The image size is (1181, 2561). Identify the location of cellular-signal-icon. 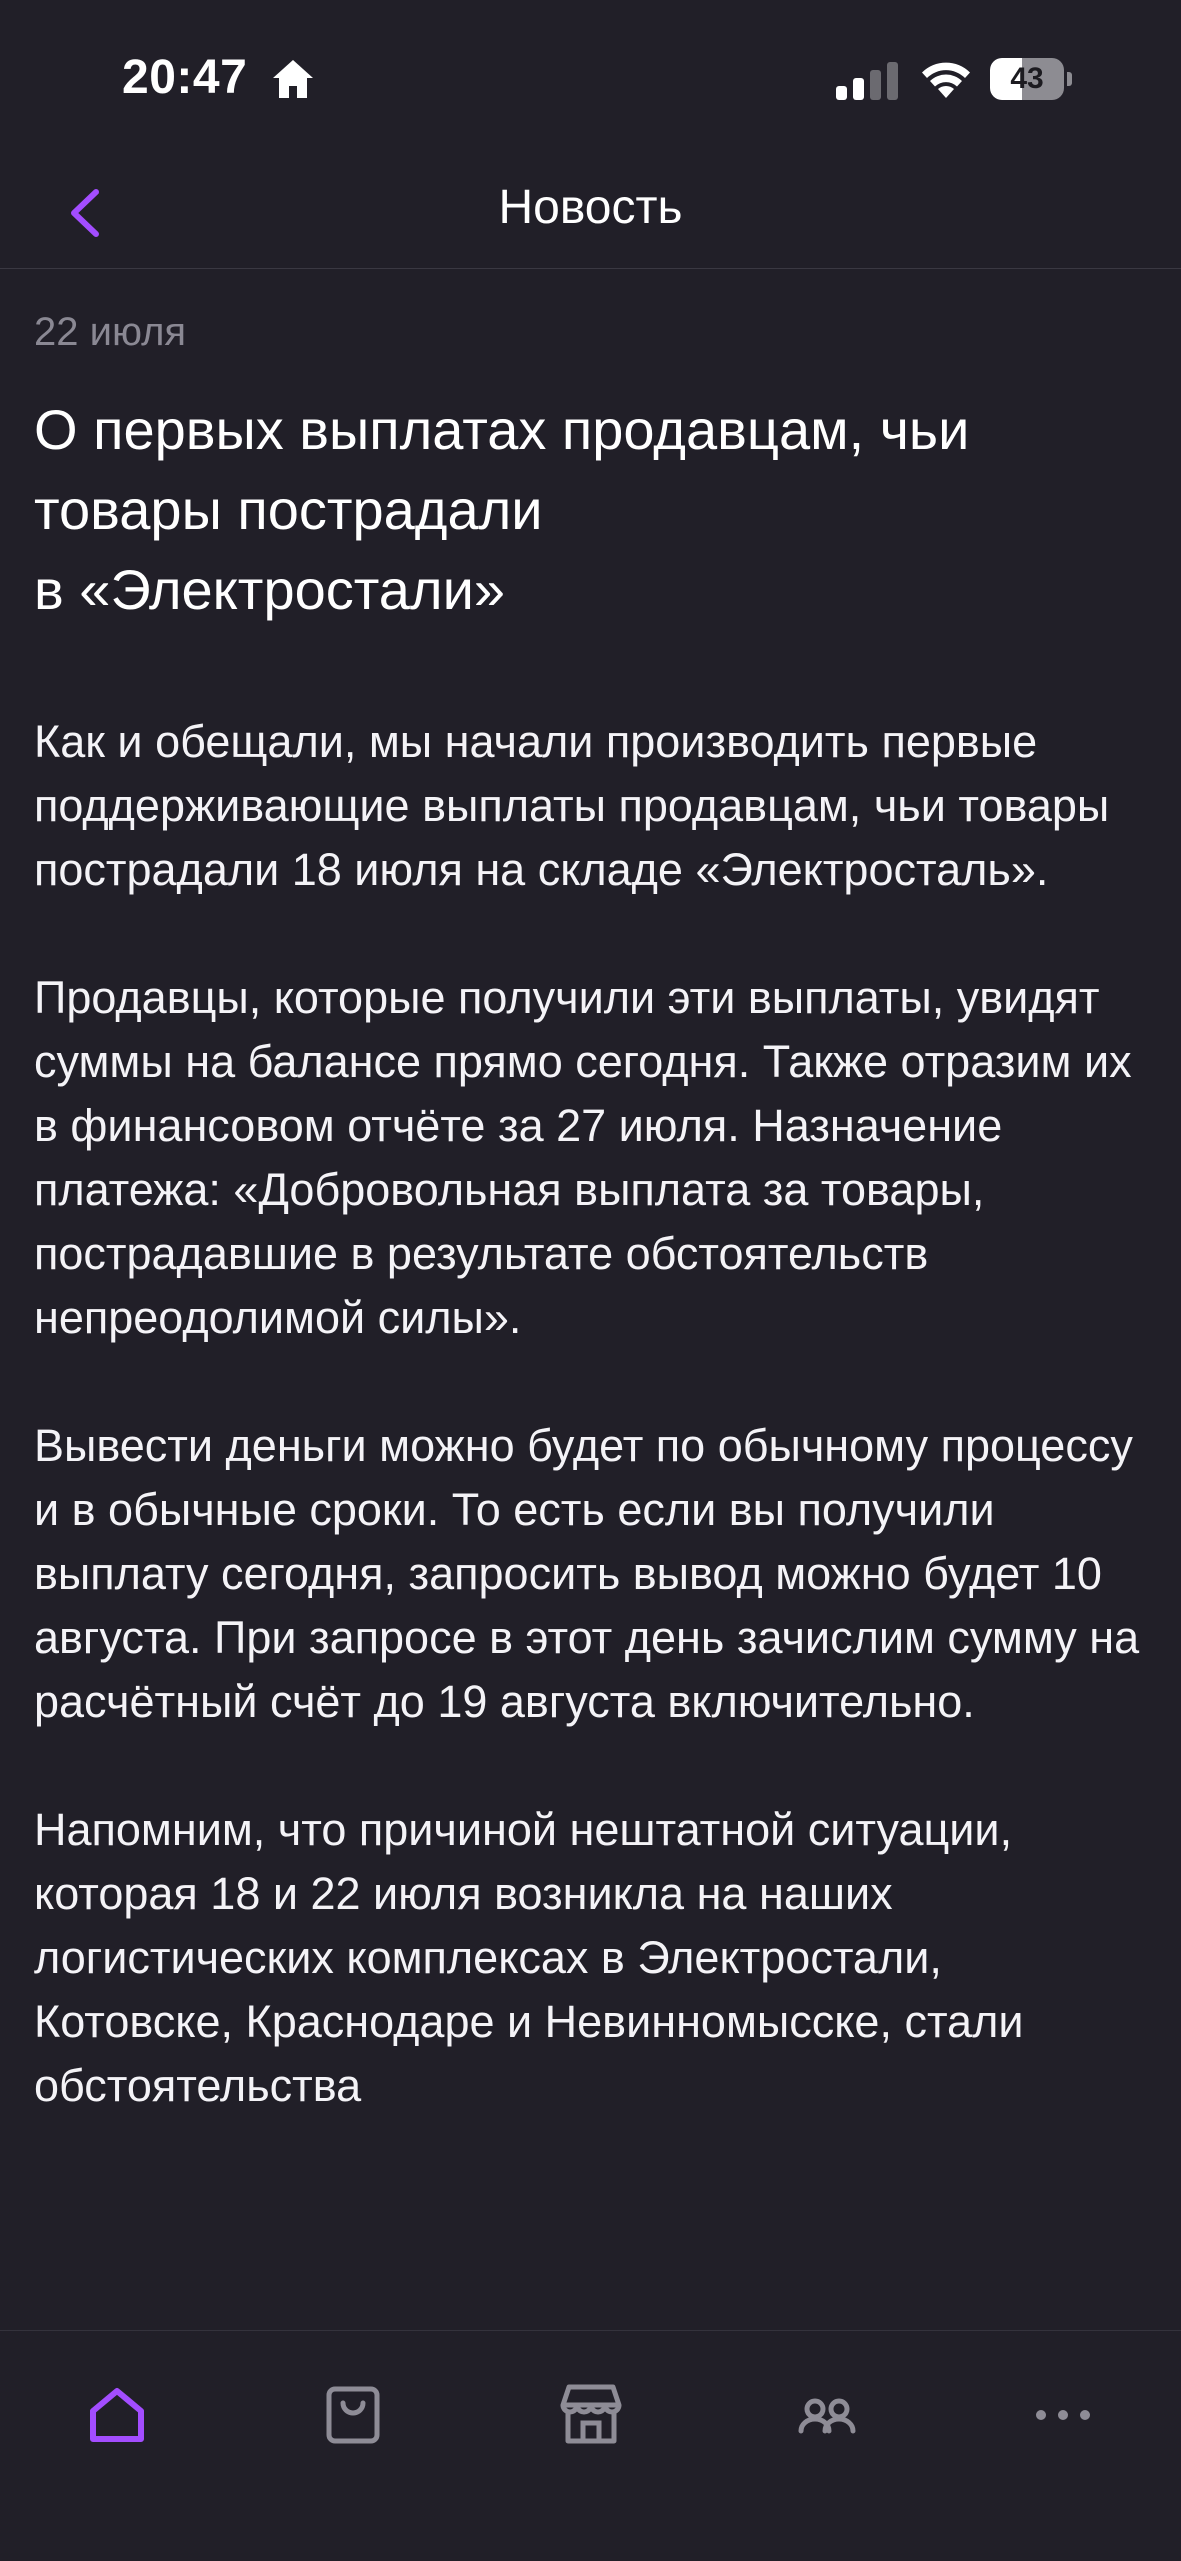
(867, 81).